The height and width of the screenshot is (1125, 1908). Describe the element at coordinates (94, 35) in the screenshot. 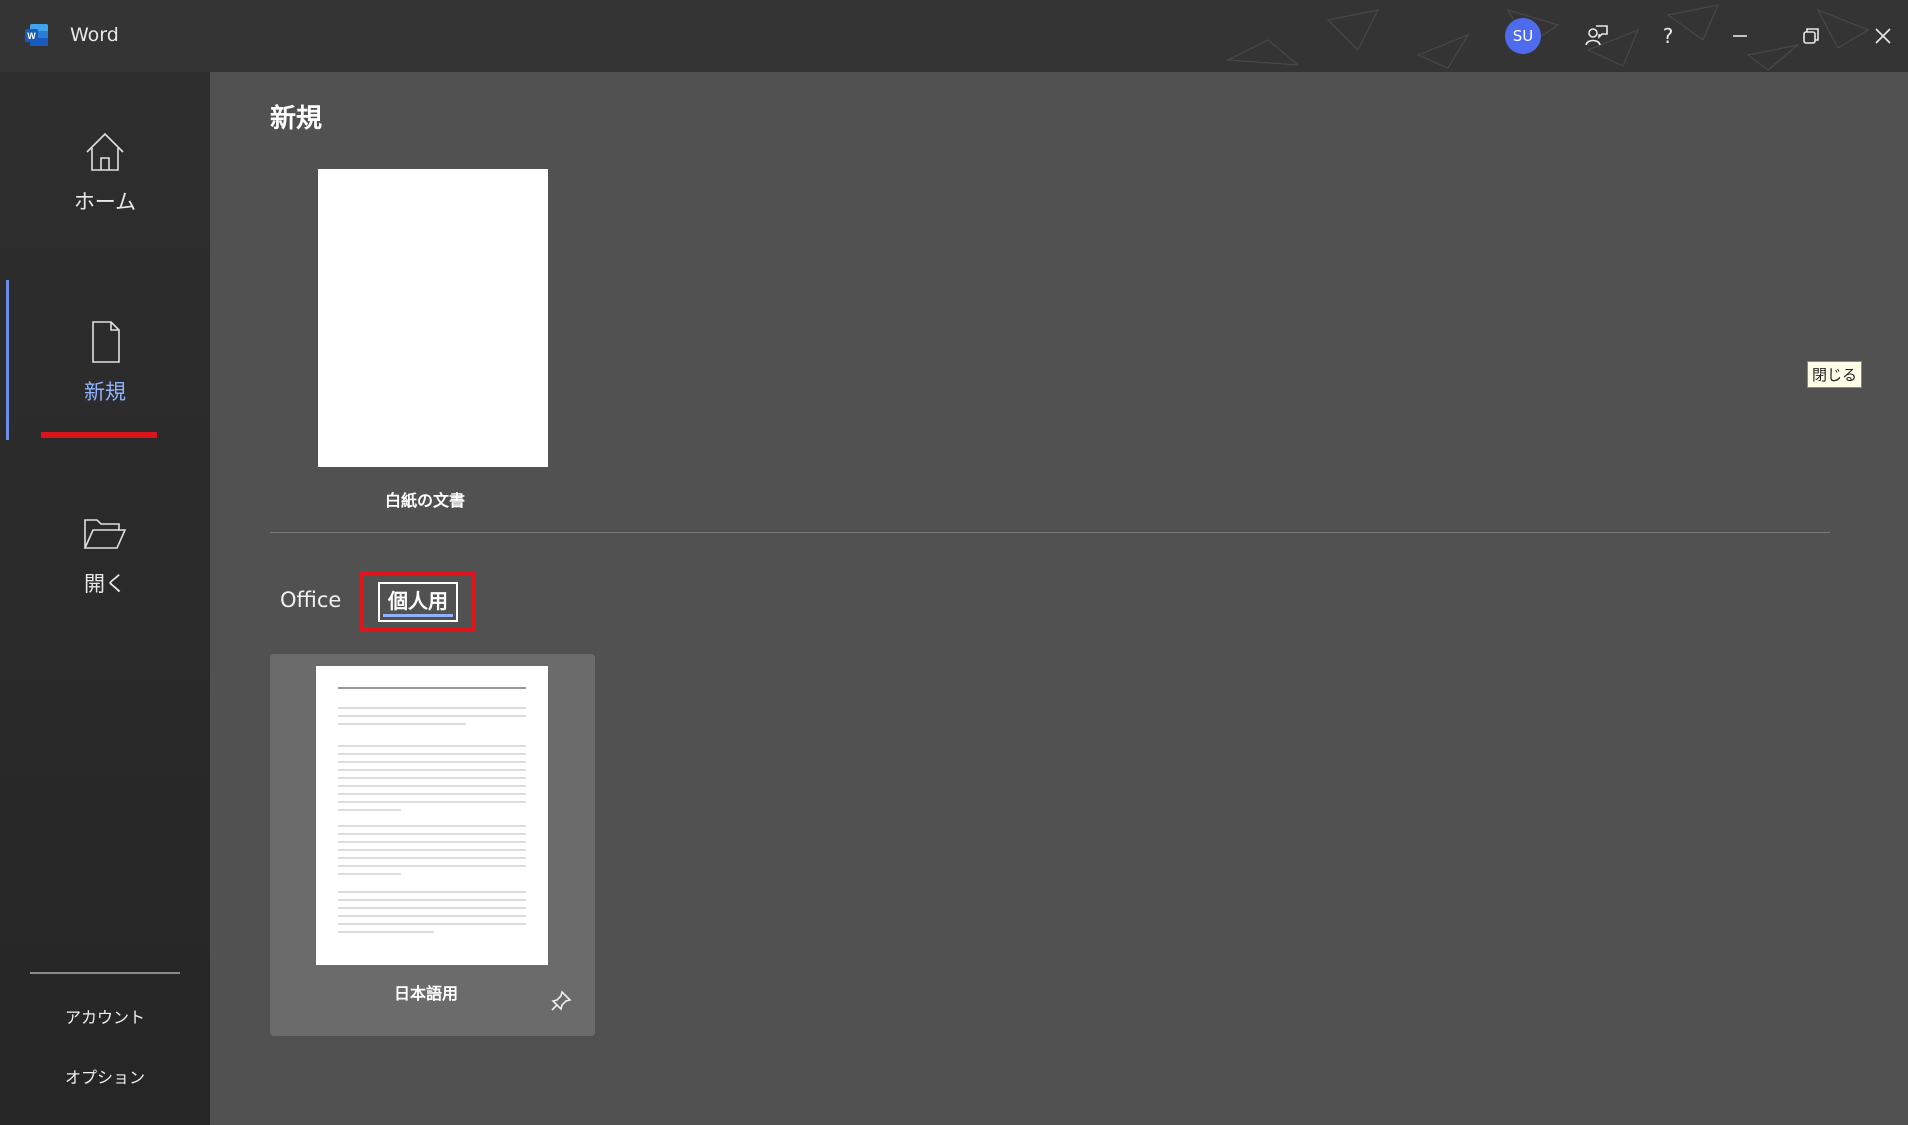

I see `app-title: Word` at that location.